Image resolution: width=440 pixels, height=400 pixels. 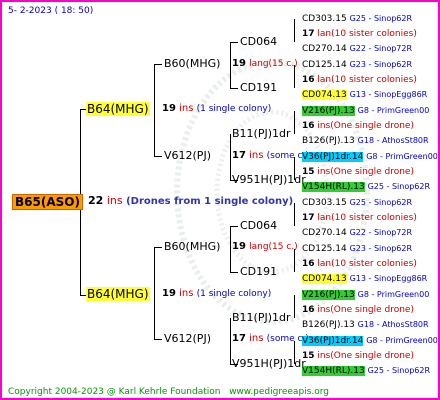 I want to click on gen4-row-1: CD303.15 G25 - Sinop62R, so click(x=357, y=19).